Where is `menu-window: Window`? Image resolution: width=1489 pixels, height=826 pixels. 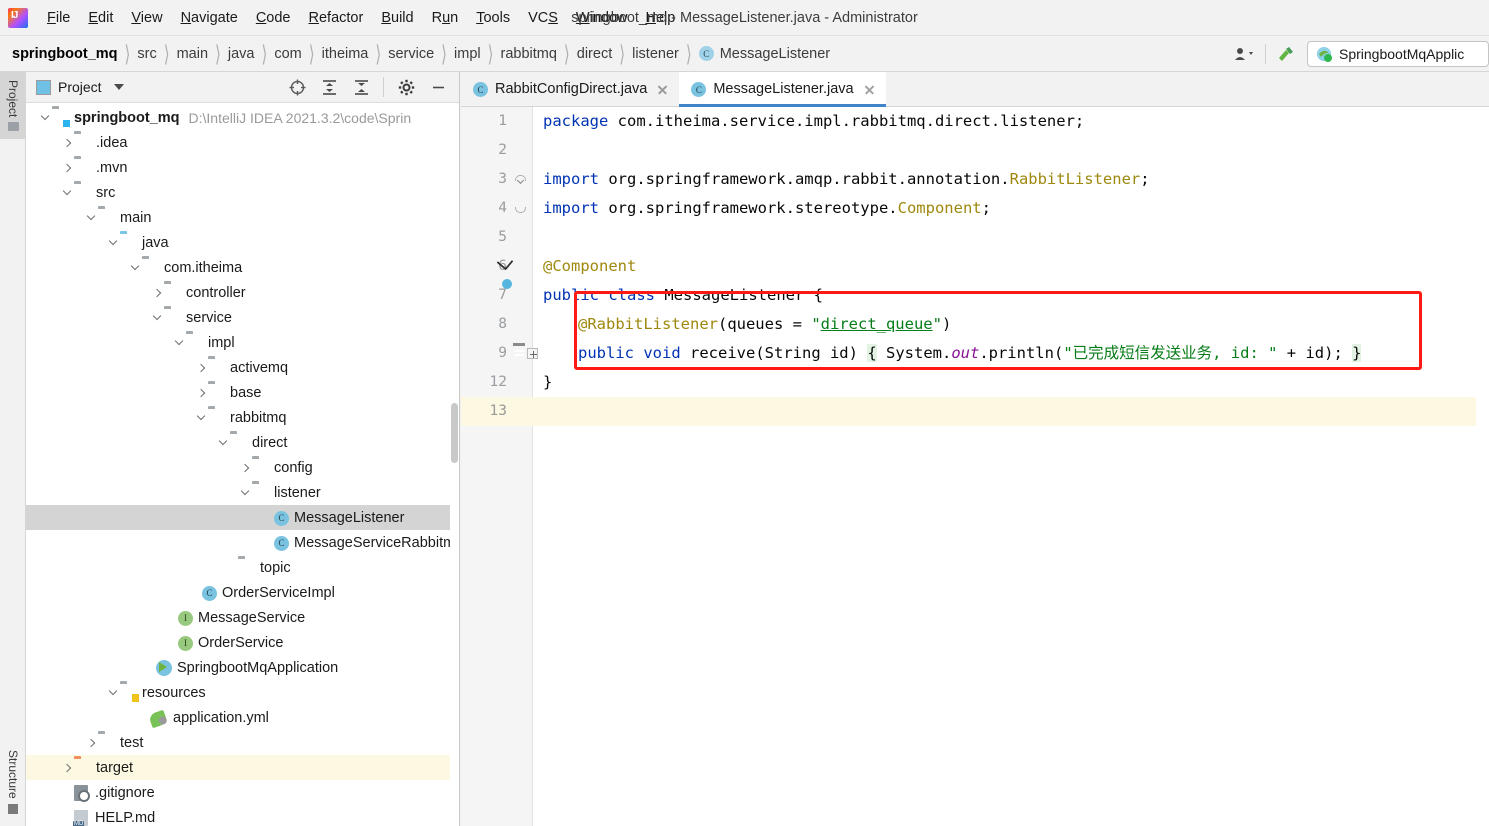 menu-window: Window is located at coordinates (602, 18).